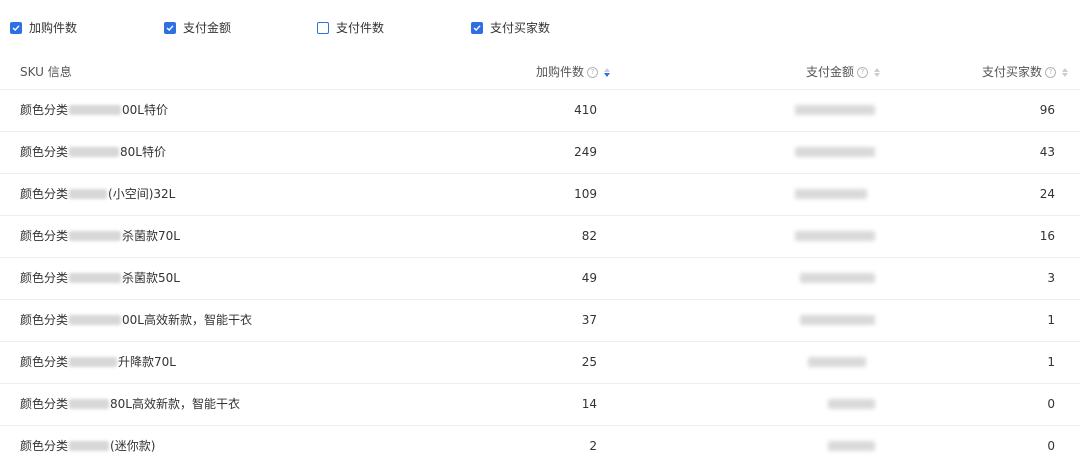  Describe the element at coordinates (175, 404) in the screenshot. I see `sku-suffix: 80L高效新款，智能干衣` at that location.